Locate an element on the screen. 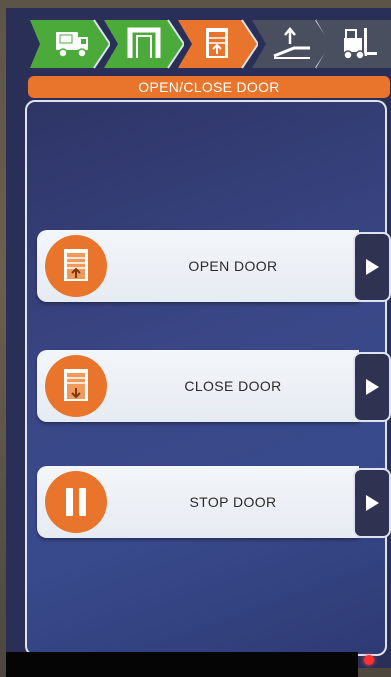 The width and height of the screenshot is (391, 677). open-door-row: OPEN DOOR is located at coordinates (214, 266).